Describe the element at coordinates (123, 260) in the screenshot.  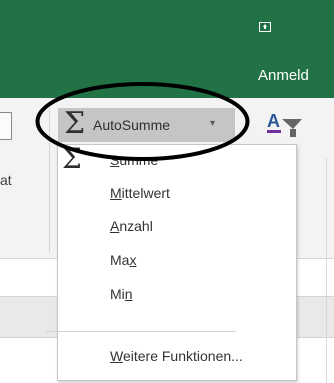
I see `menu-item-max-label: Max` at that location.